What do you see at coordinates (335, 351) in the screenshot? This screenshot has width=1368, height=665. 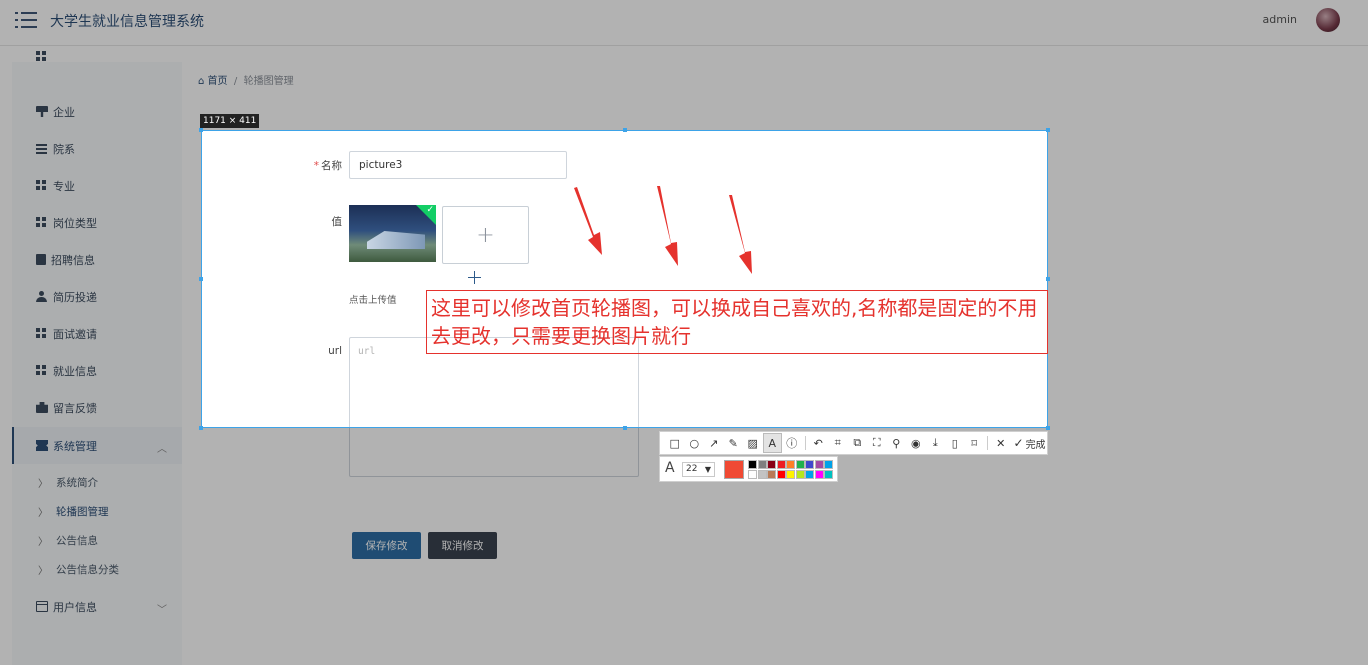 I see `url-label: url` at bounding box center [335, 351].